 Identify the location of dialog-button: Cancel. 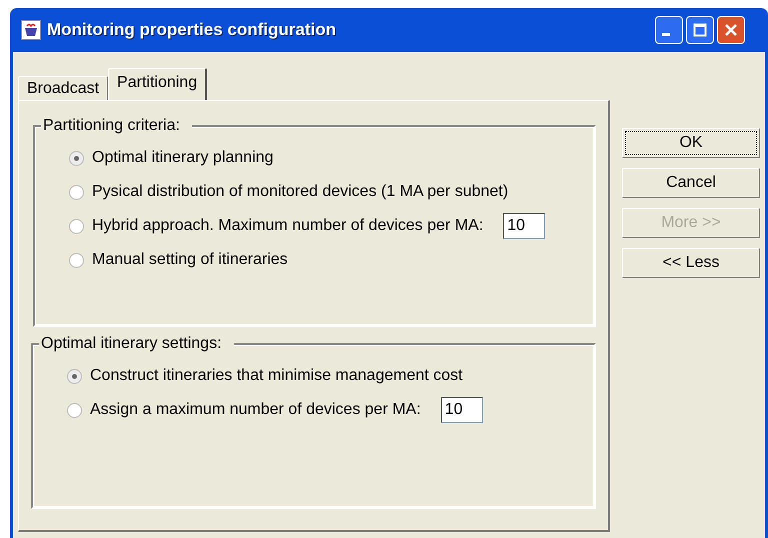
(691, 183).